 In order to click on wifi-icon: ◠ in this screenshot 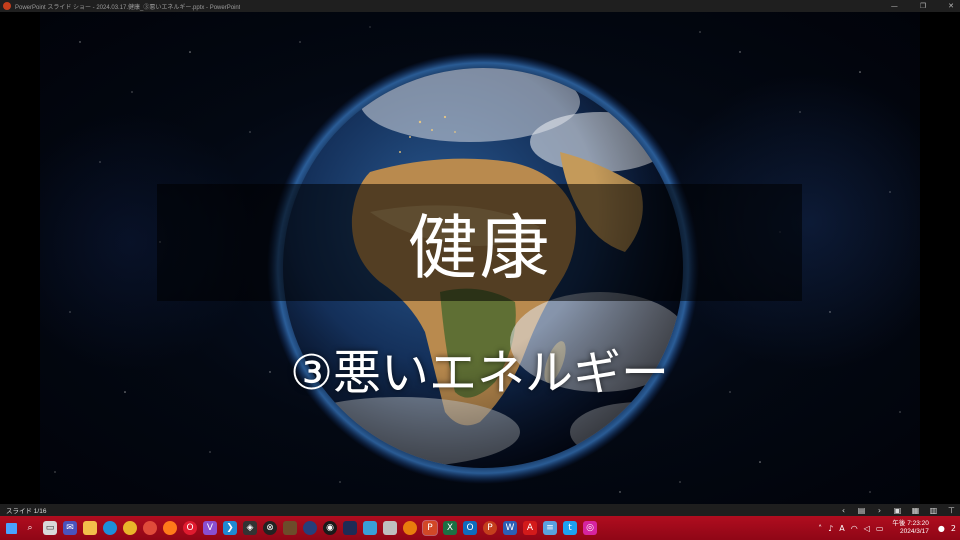, I will do `click(854, 528)`.